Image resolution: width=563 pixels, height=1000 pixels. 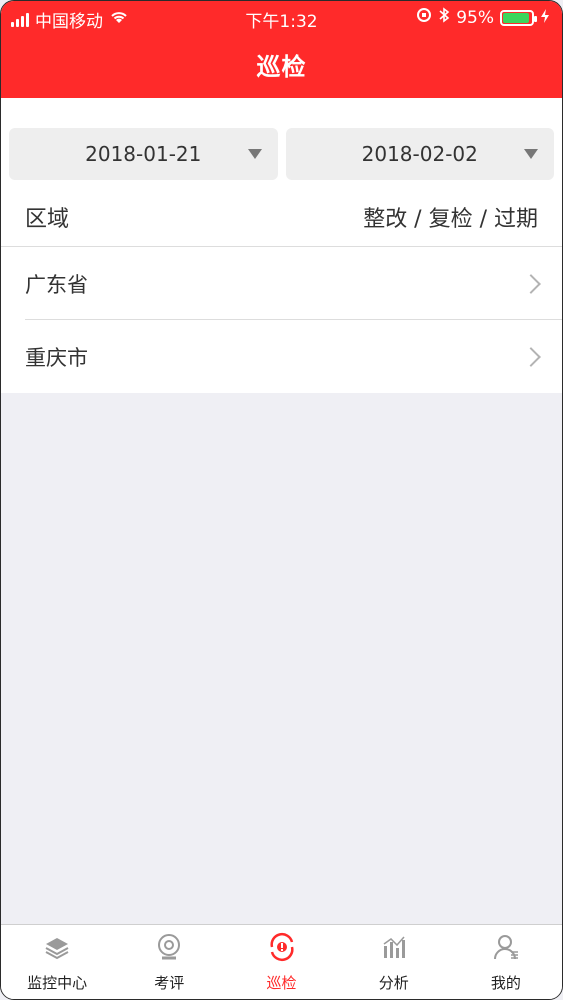 What do you see at coordinates (56, 357) in the screenshot?
I see `region-label: 重庆市` at bounding box center [56, 357].